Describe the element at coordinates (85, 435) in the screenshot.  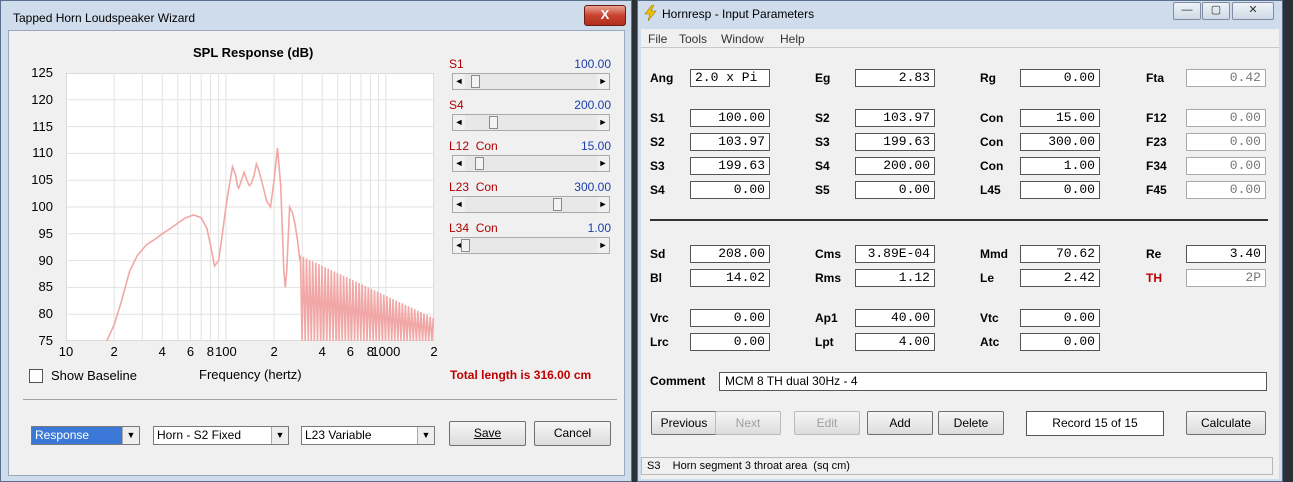
I see `response-select: Response ▼` at that location.